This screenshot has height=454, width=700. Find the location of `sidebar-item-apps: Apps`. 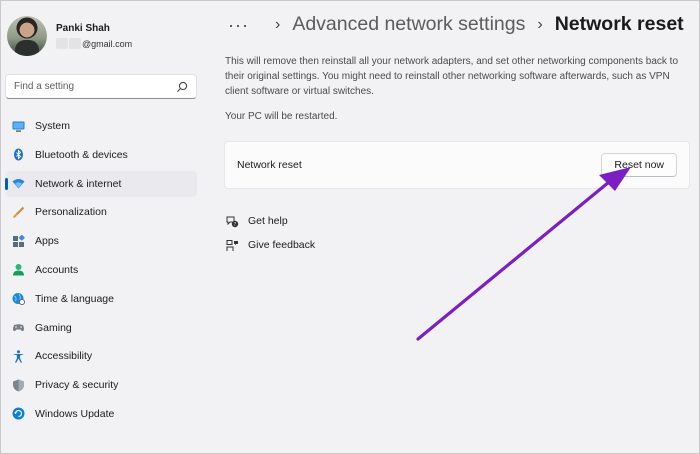

sidebar-item-apps: Apps is located at coordinates (101, 241).